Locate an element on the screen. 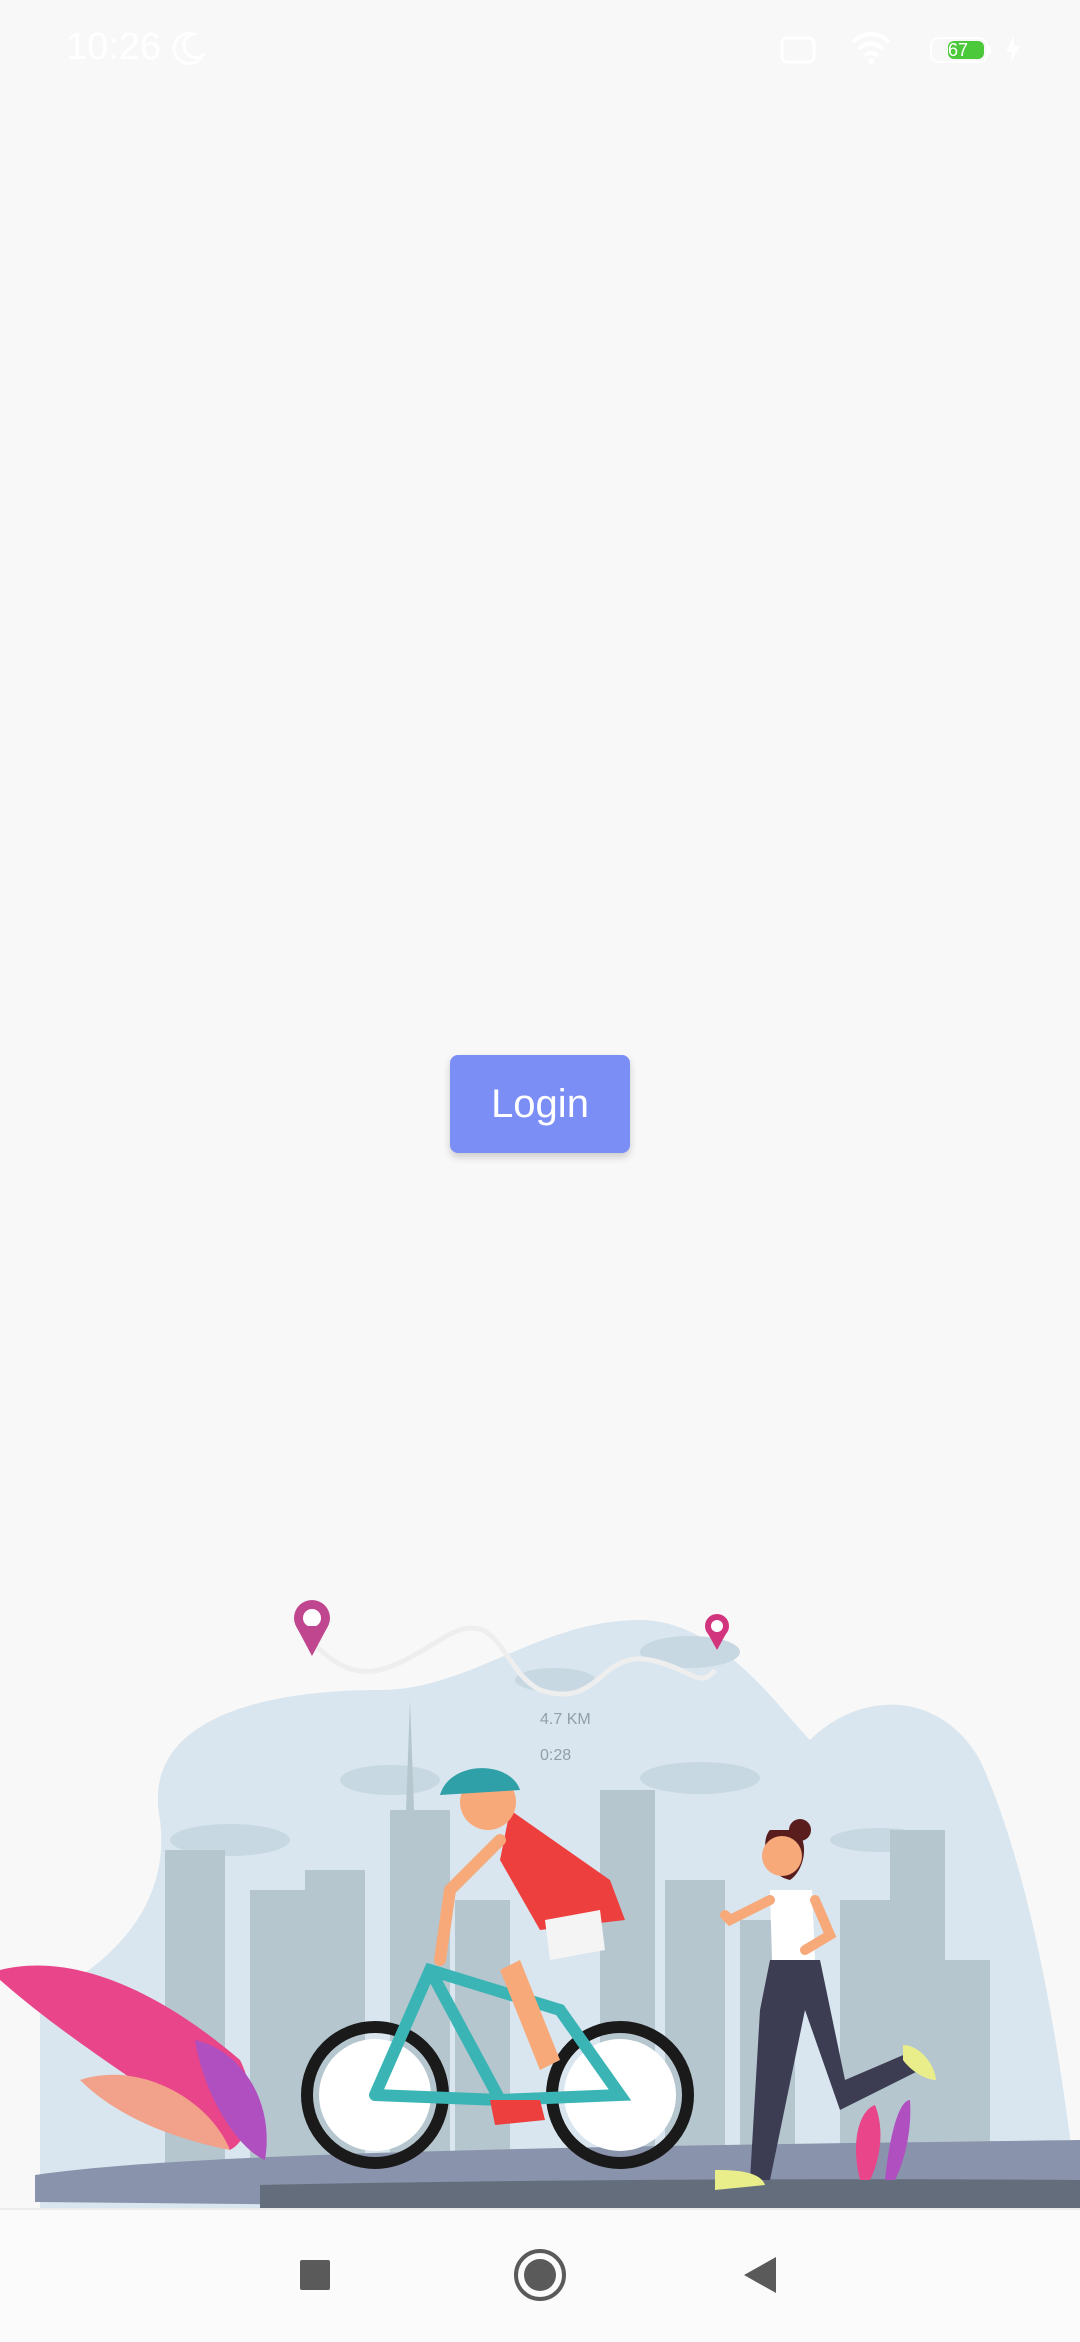 This screenshot has width=1080, height=2342. back-icon is located at coordinates (760, 2275).